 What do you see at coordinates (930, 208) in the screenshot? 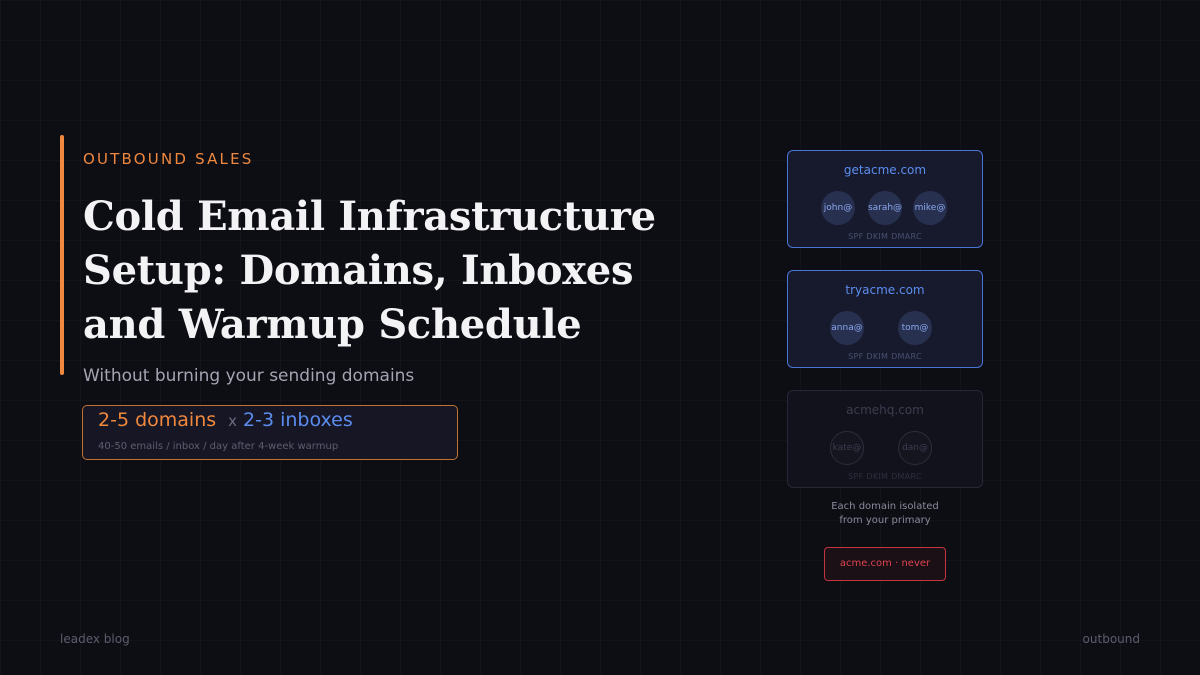
I see `inbox-avatar: mike@` at bounding box center [930, 208].